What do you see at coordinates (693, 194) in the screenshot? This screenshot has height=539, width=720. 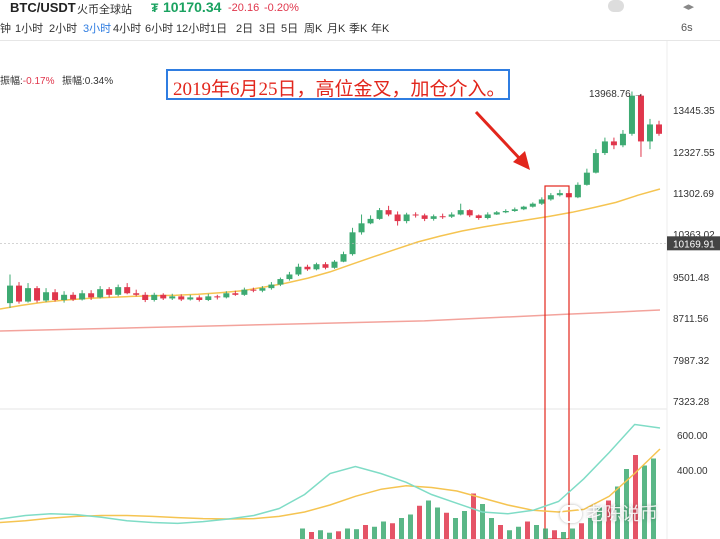 I see `y-tick-label: 11302.69` at bounding box center [693, 194].